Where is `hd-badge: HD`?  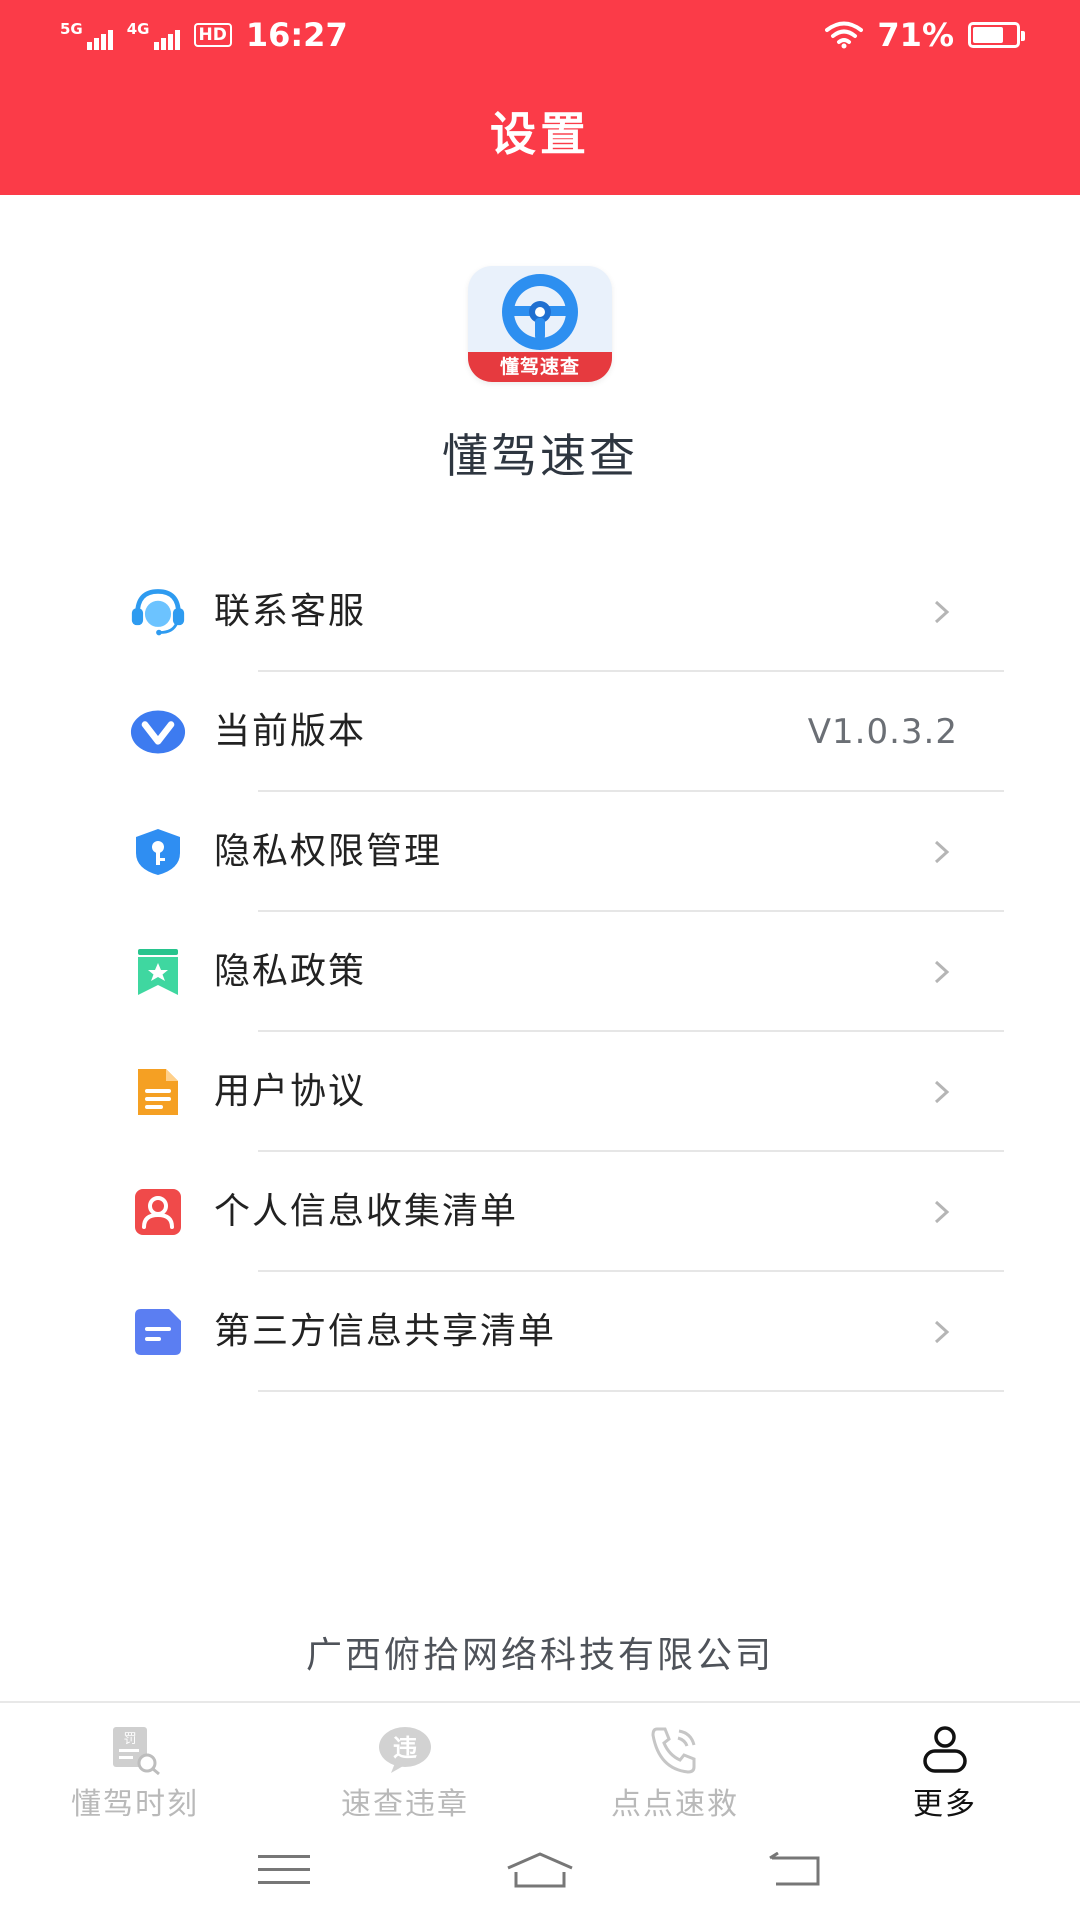 hd-badge: HD is located at coordinates (212, 35).